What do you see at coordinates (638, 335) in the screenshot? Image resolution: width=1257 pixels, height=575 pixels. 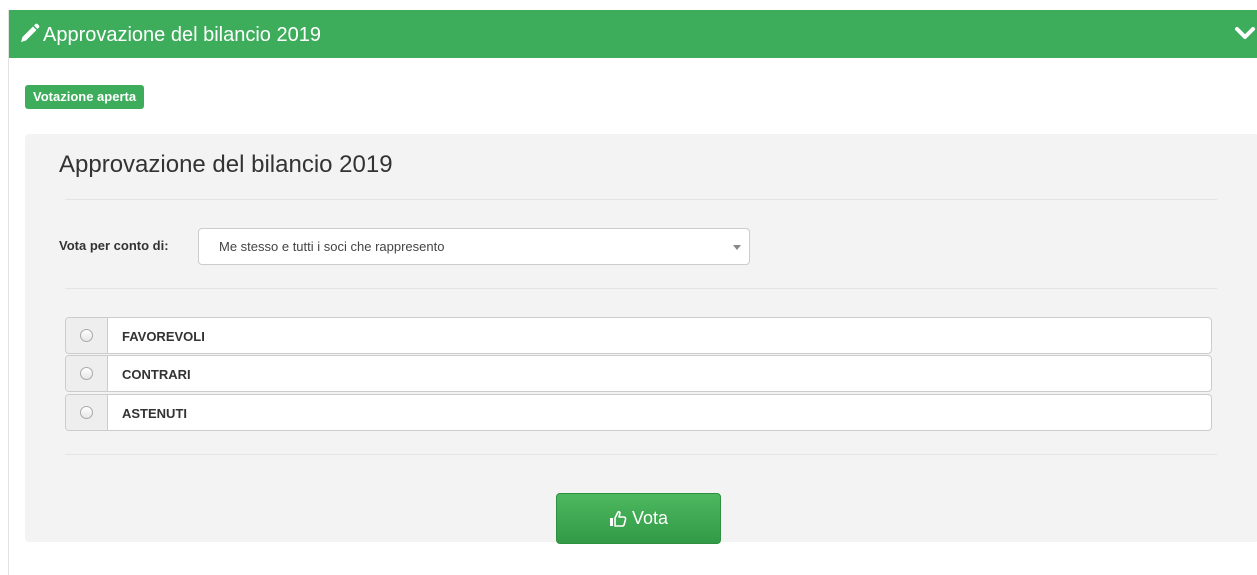 I see `option-favorevoli: FAVOREVOLI` at bounding box center [638, 335].